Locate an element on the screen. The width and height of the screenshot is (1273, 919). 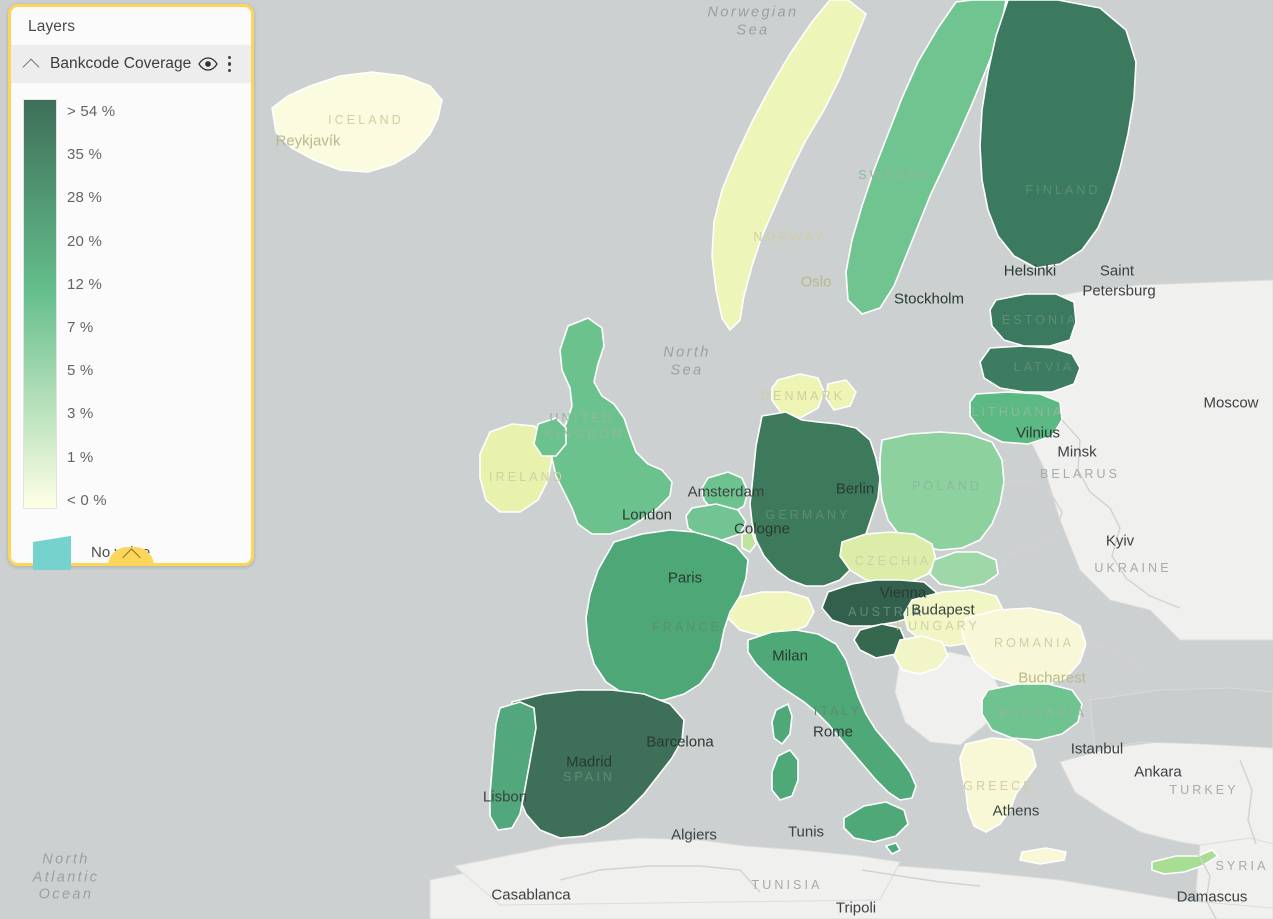
layer-name: Bankcode Coverage is located at coordinates (121, 63).